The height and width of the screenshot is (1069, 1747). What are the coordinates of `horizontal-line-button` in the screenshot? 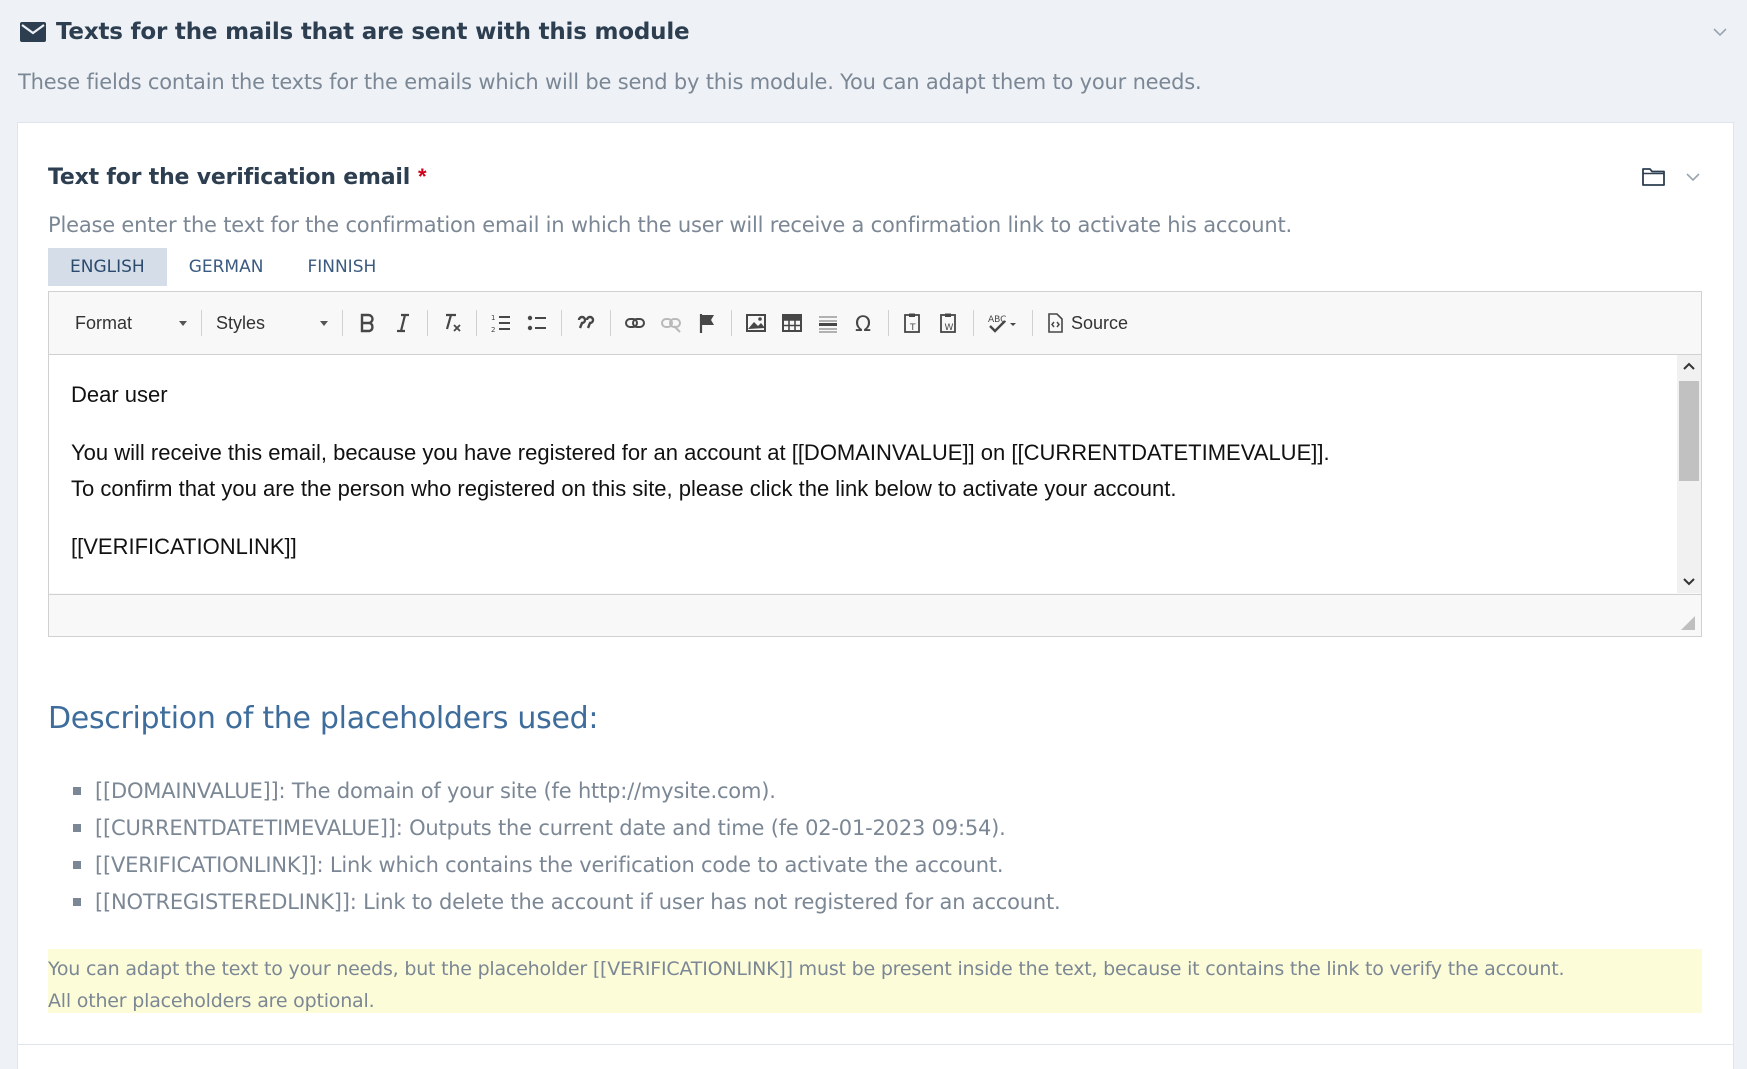 It's located at (828, 323).